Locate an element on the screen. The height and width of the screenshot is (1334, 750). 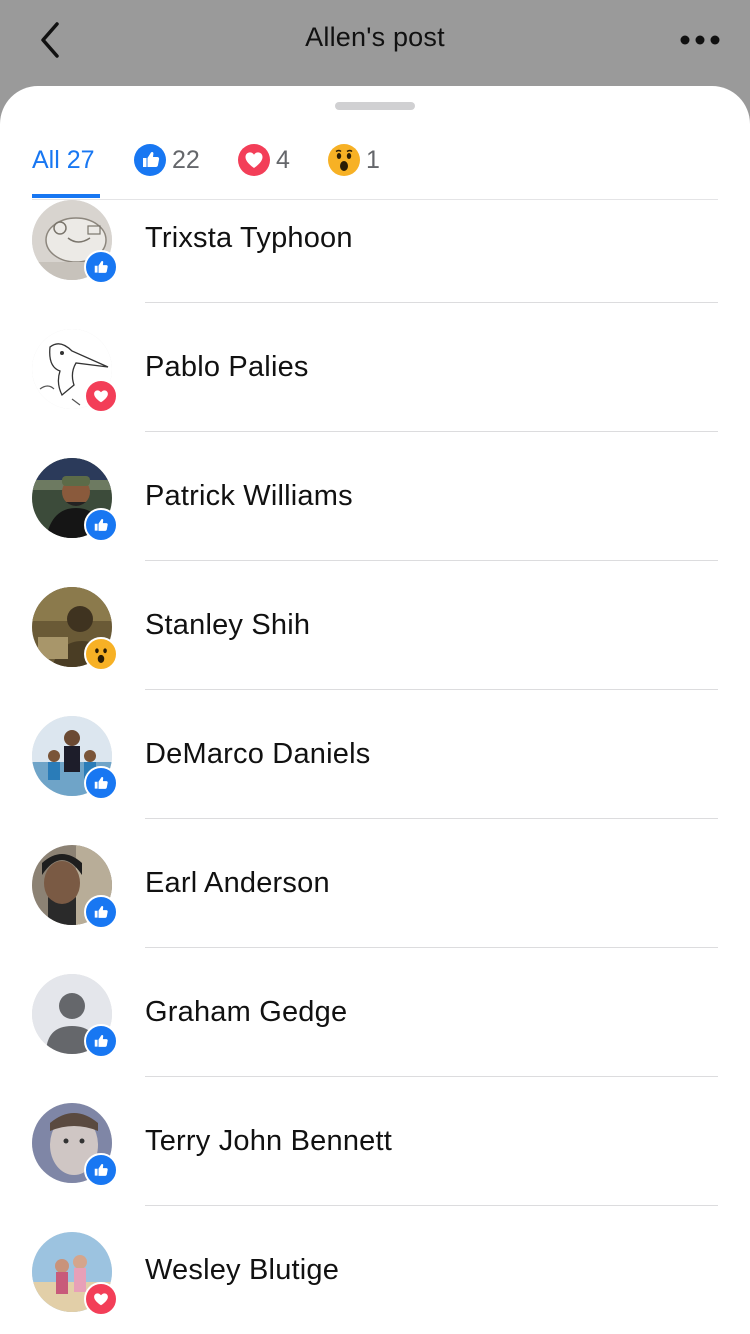
tab-wow: 1 is located at coordinates (354, 160).